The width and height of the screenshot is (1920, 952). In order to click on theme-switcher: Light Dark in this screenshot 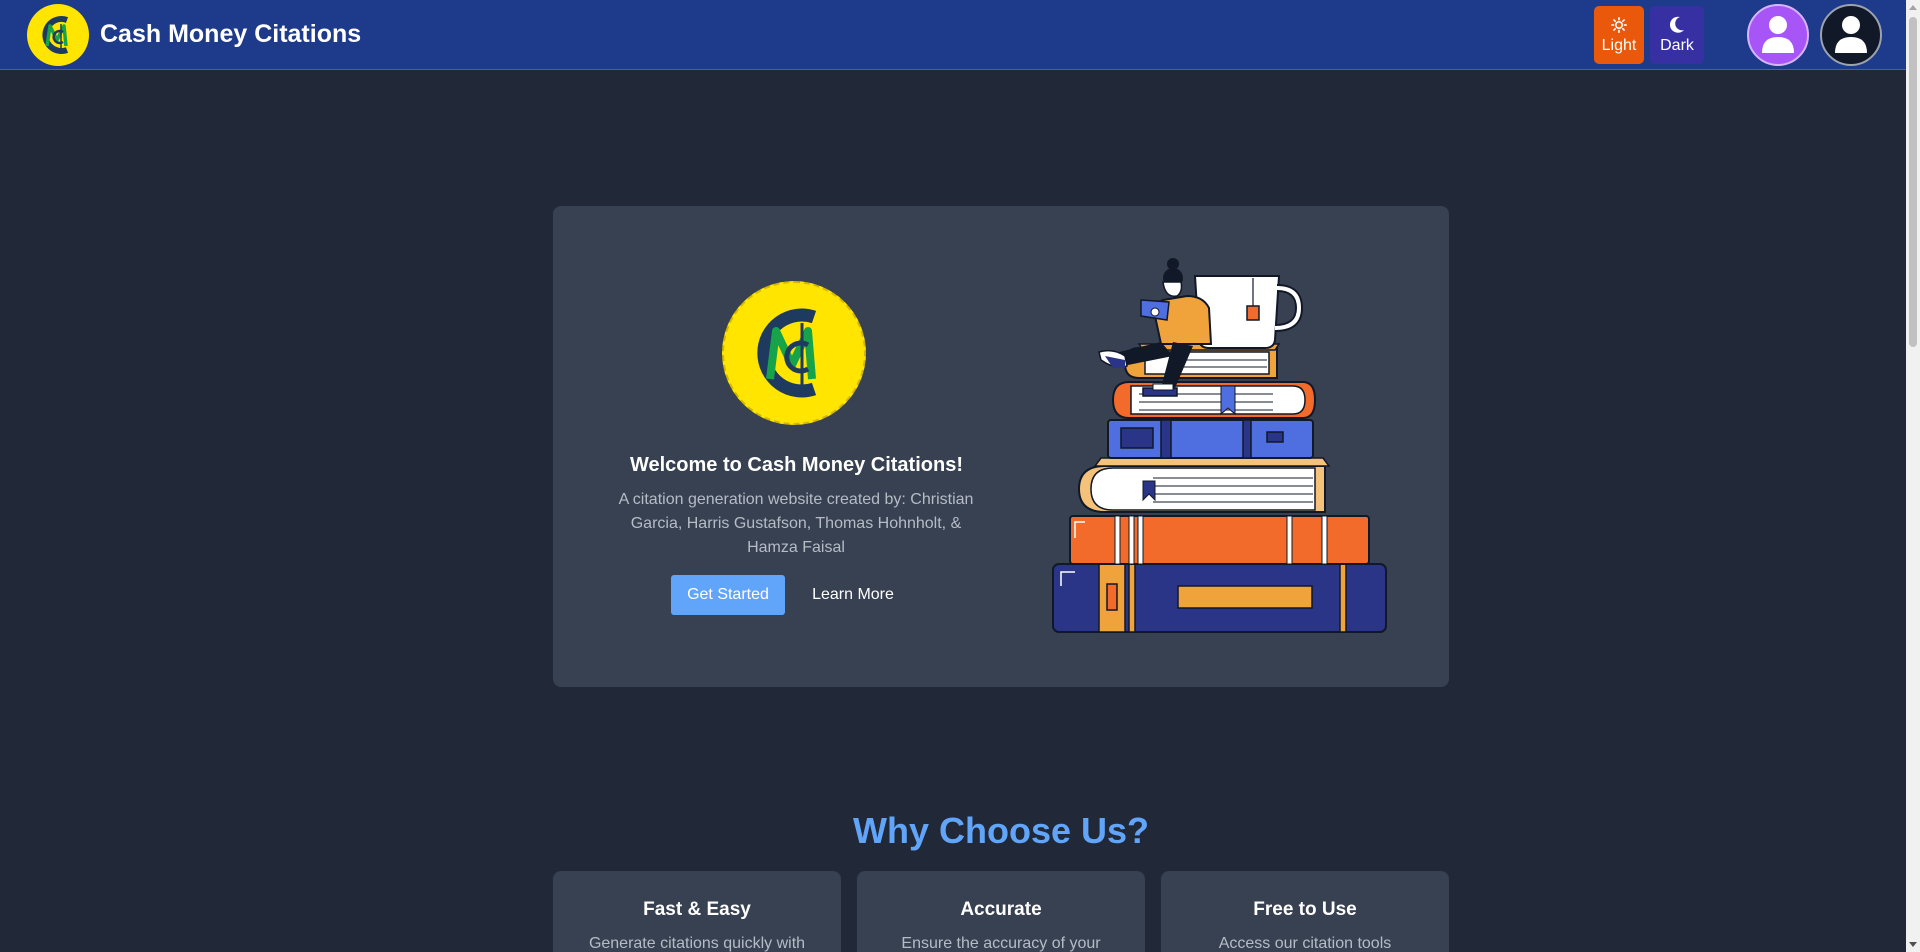, I will do `click(1649, 35)`.